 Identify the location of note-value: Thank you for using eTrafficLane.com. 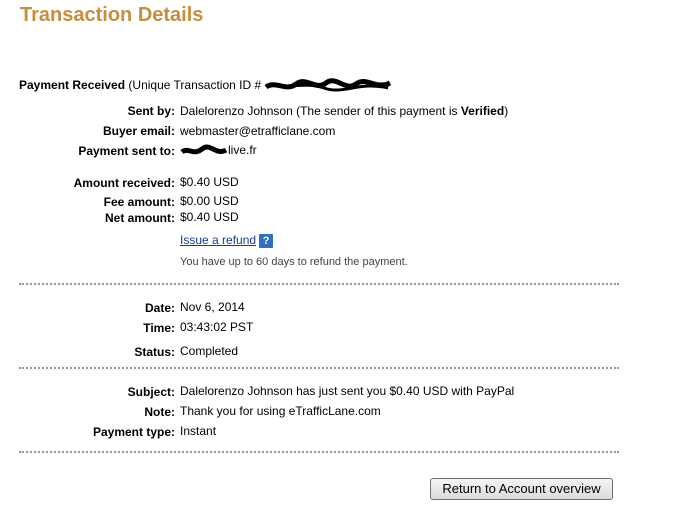
(280, 411).